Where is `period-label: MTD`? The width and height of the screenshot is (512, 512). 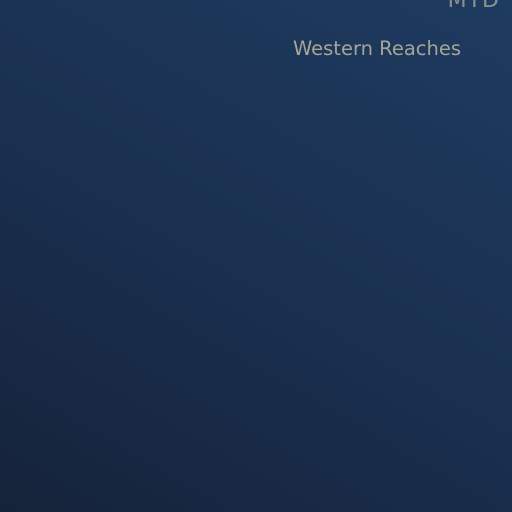 period-label: MTD is located at coordinates (473, 6).